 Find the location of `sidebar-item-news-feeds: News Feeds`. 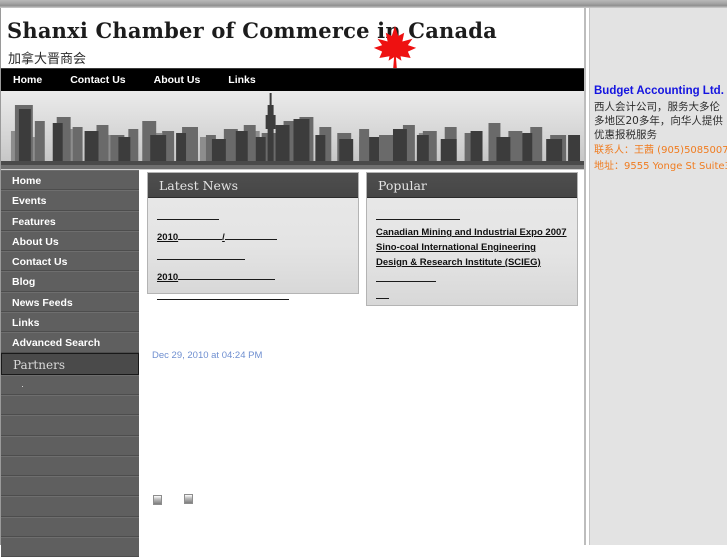

sidebar-item-news-feeds: News Feeds is located at coordinates (70, 302).